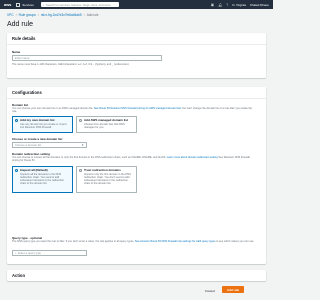 Image resolution: width=320 pixels, height=300 pixels. I want to click on query-type-placeholder: Enter a query type, so click(29, 253).